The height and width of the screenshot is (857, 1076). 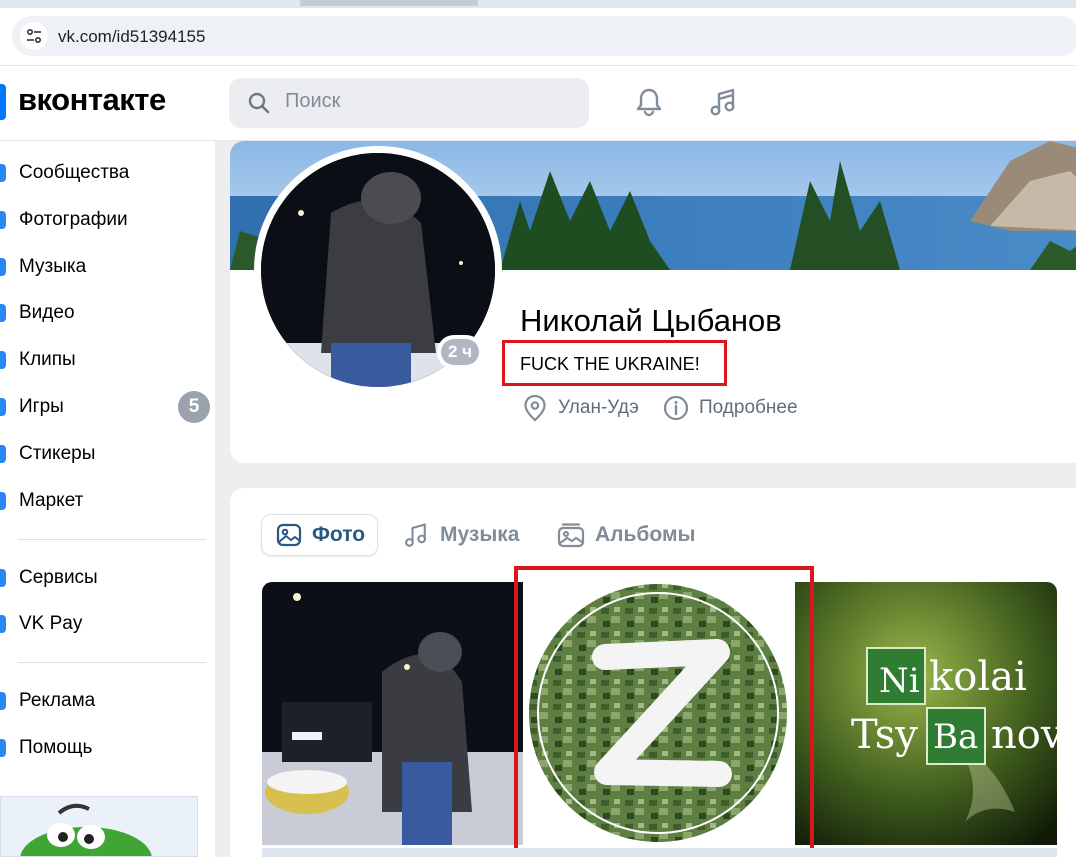 What do you see at coordinates (107, 748) in the screenshot?
I see `sidebar-item-help: Помощь` at bounding box center [107, 748].